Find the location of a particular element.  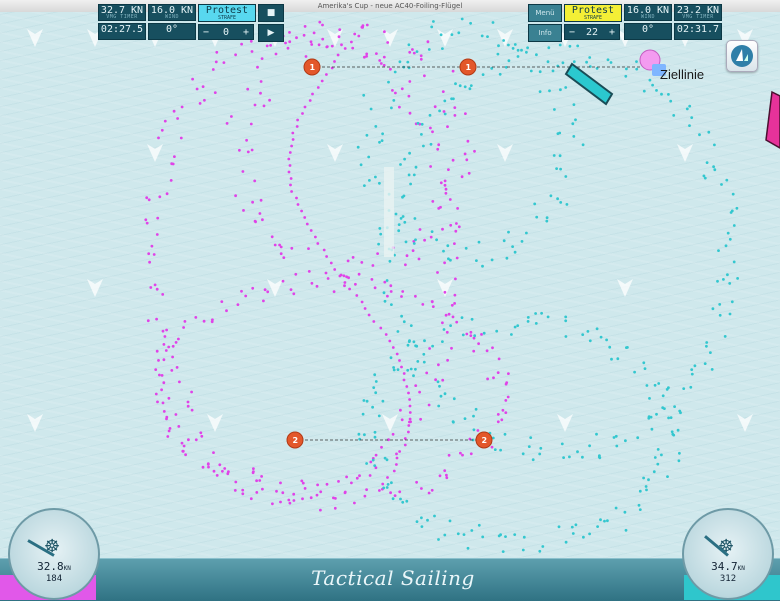

app-logo-button is located at coordinates (742, 56).